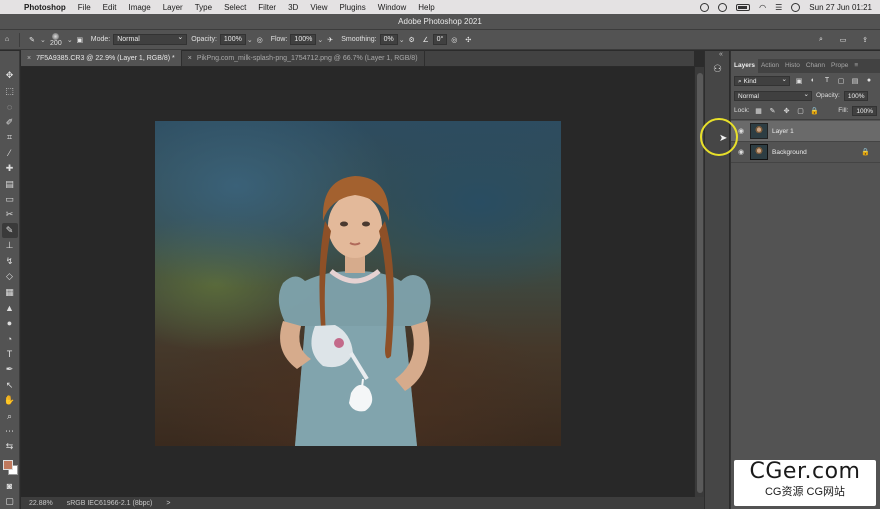 The width and height of the screenshot is (880, 509). What do you see at coordinates (10, 338) in the screenshot?
I see `burn-icon: ◔` at bounding box center [10, 338].